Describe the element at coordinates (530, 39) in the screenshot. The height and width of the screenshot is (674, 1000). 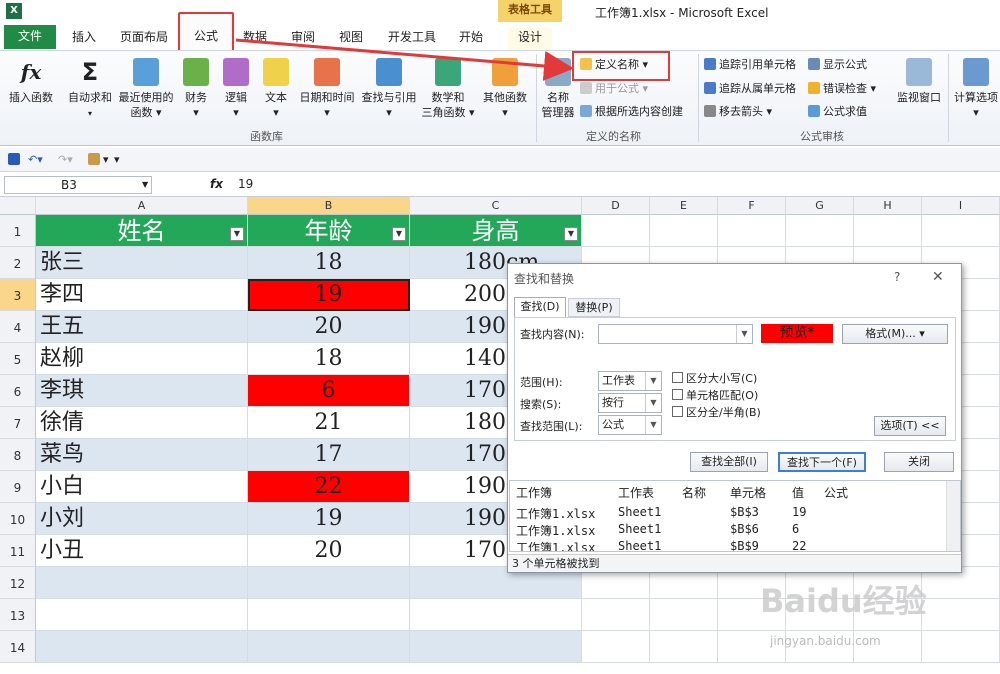
I see `tab-design: 设计` at that location.